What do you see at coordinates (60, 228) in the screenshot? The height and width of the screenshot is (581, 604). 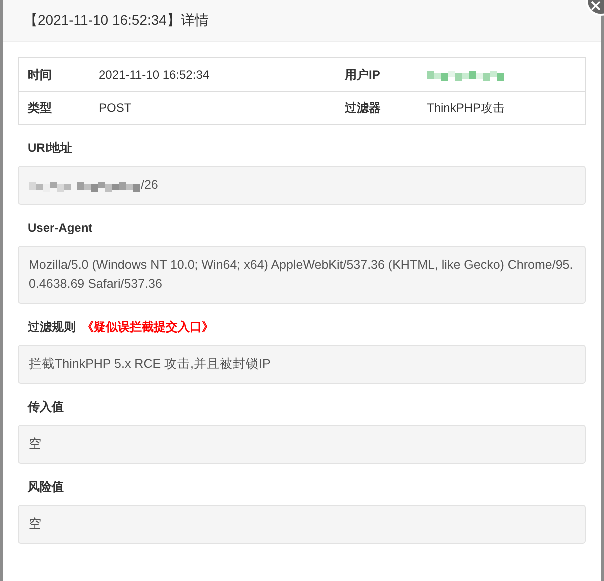 I see `section-label: User-Agent` at bounding box center [60, 228].